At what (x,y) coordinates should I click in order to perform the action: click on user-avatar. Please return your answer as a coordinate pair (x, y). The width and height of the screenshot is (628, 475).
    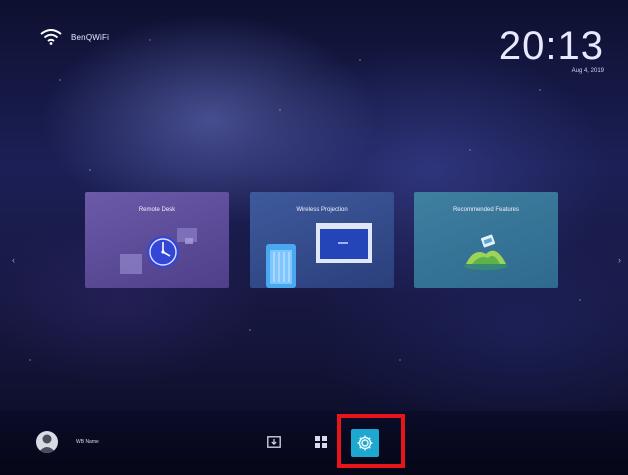
    Looking at the image, I should click on (47, 442).